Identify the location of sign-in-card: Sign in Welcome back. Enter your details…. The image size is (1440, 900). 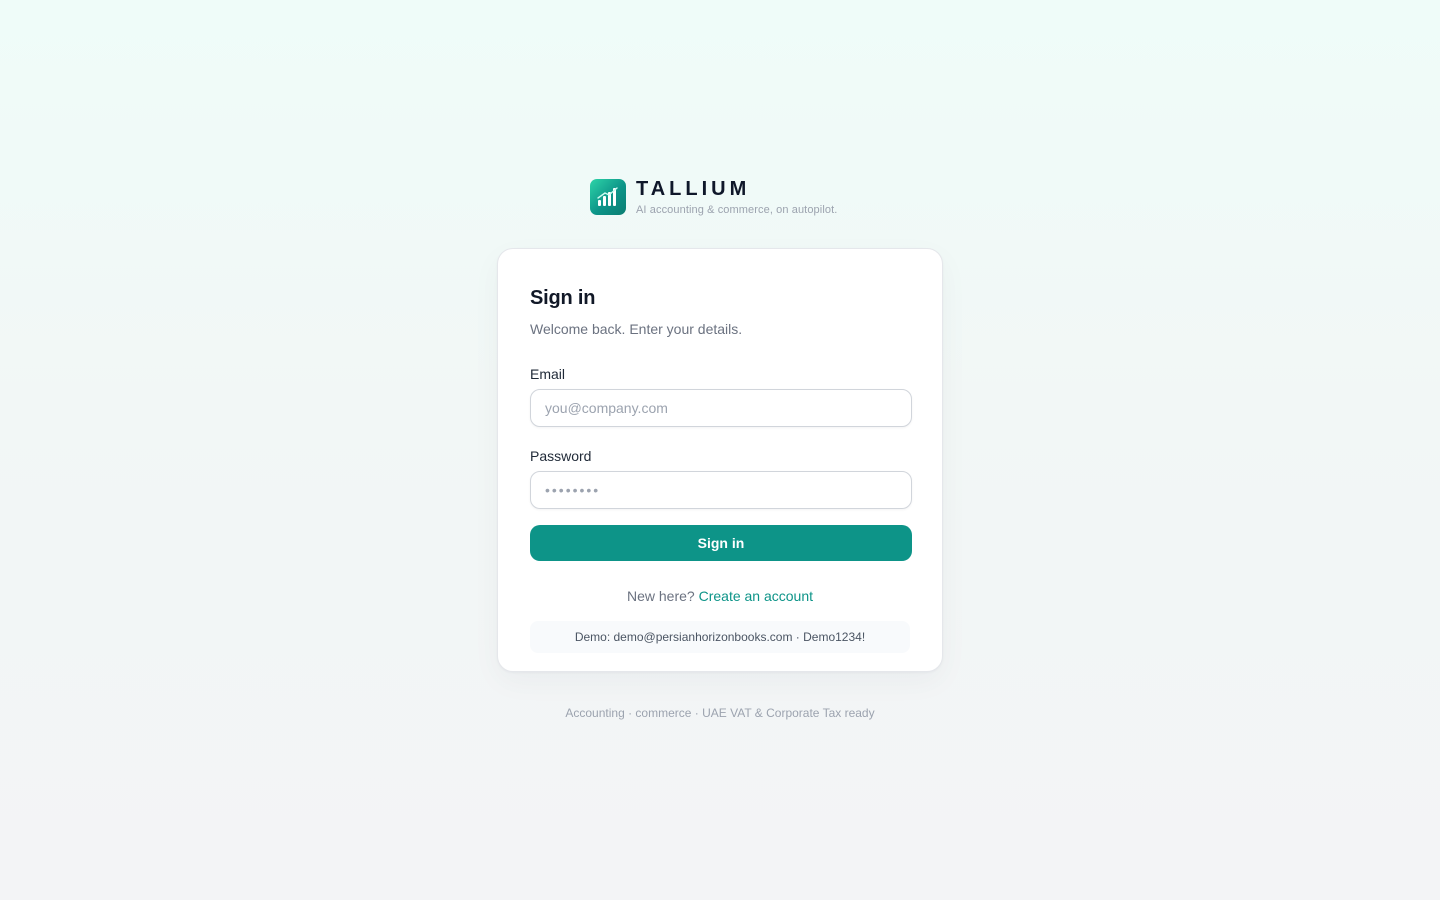
(720, 460).